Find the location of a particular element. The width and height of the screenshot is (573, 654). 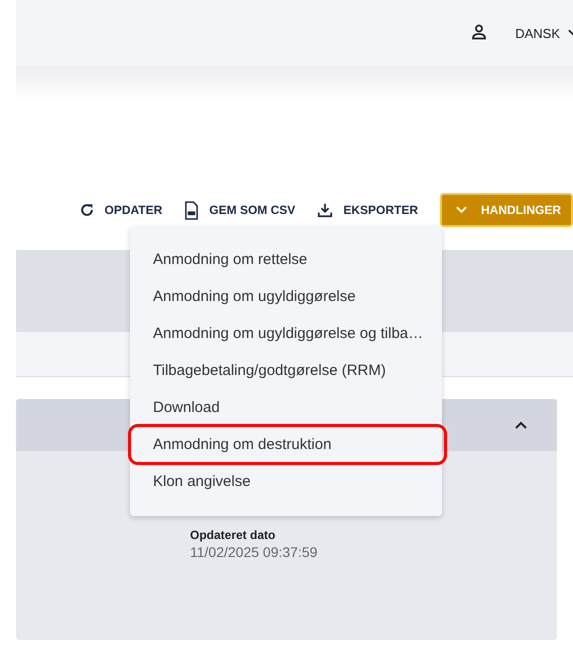

collapse-chevron-icon is located at coordinates (521, 425).